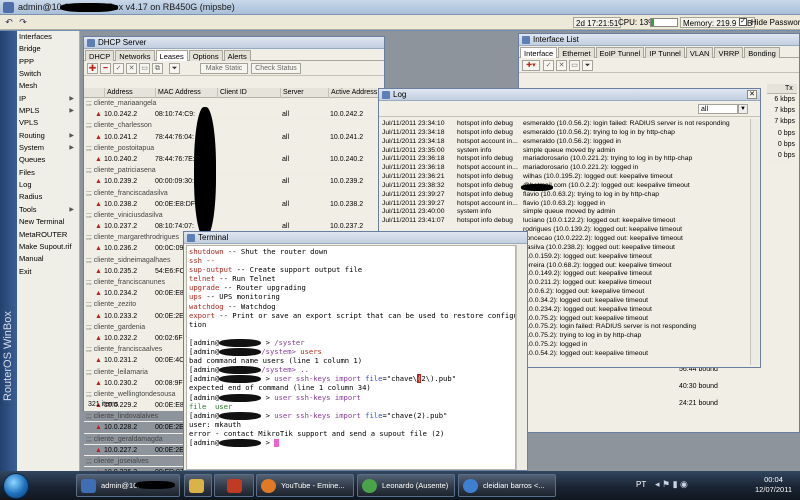  Describe the element at coordinates (539, 52) in the screenshot. I see `tab-interface: Interface` at that location.